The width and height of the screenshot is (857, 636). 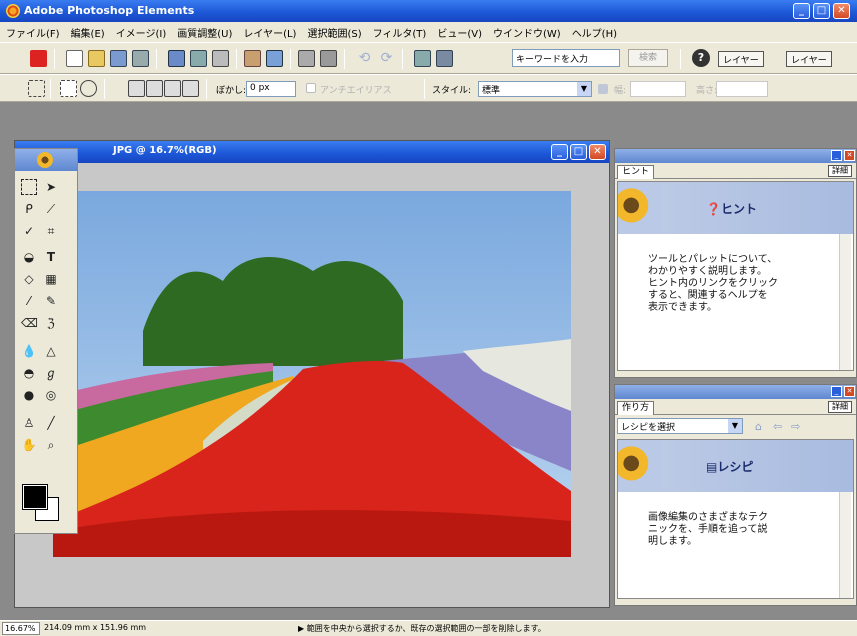 What do you see at coordinates (172, 88) in the screenshot?
I see `subtract-selection-icon` at bounding box center [172, 88].